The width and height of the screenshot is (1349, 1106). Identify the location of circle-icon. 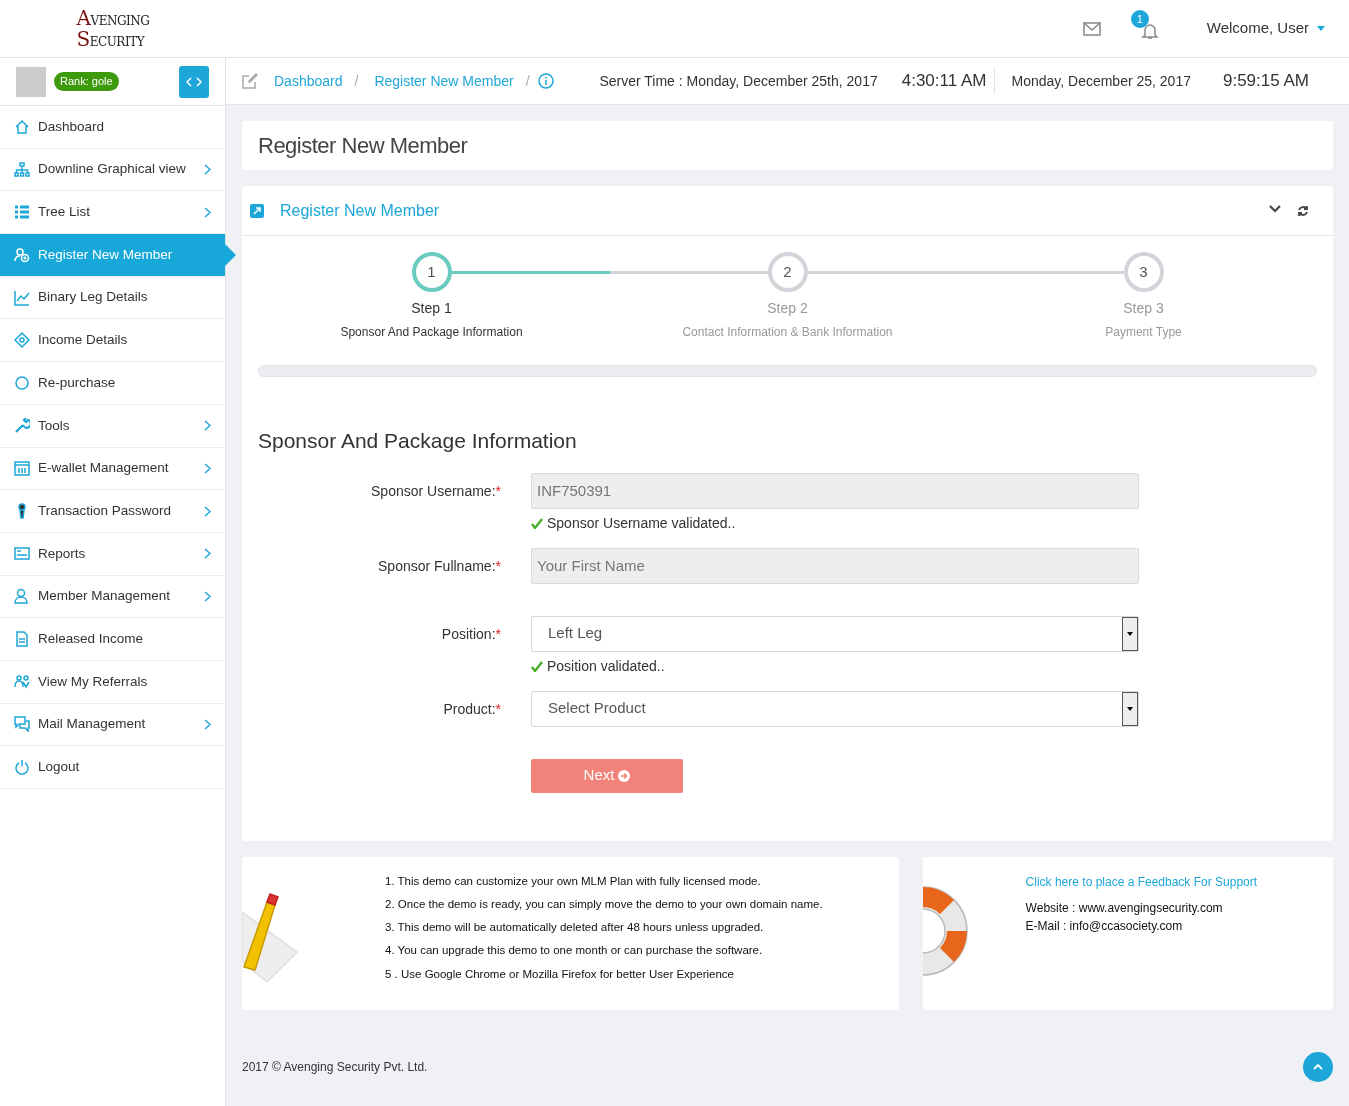
(22, 382).